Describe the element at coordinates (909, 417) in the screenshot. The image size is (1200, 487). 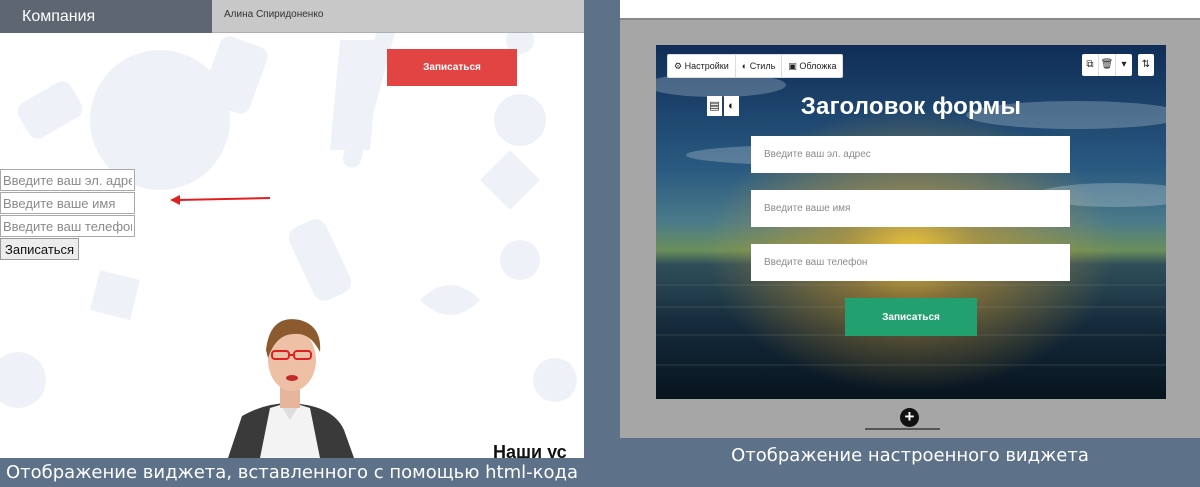
I see `add-block-plus-icon: +` at that location.